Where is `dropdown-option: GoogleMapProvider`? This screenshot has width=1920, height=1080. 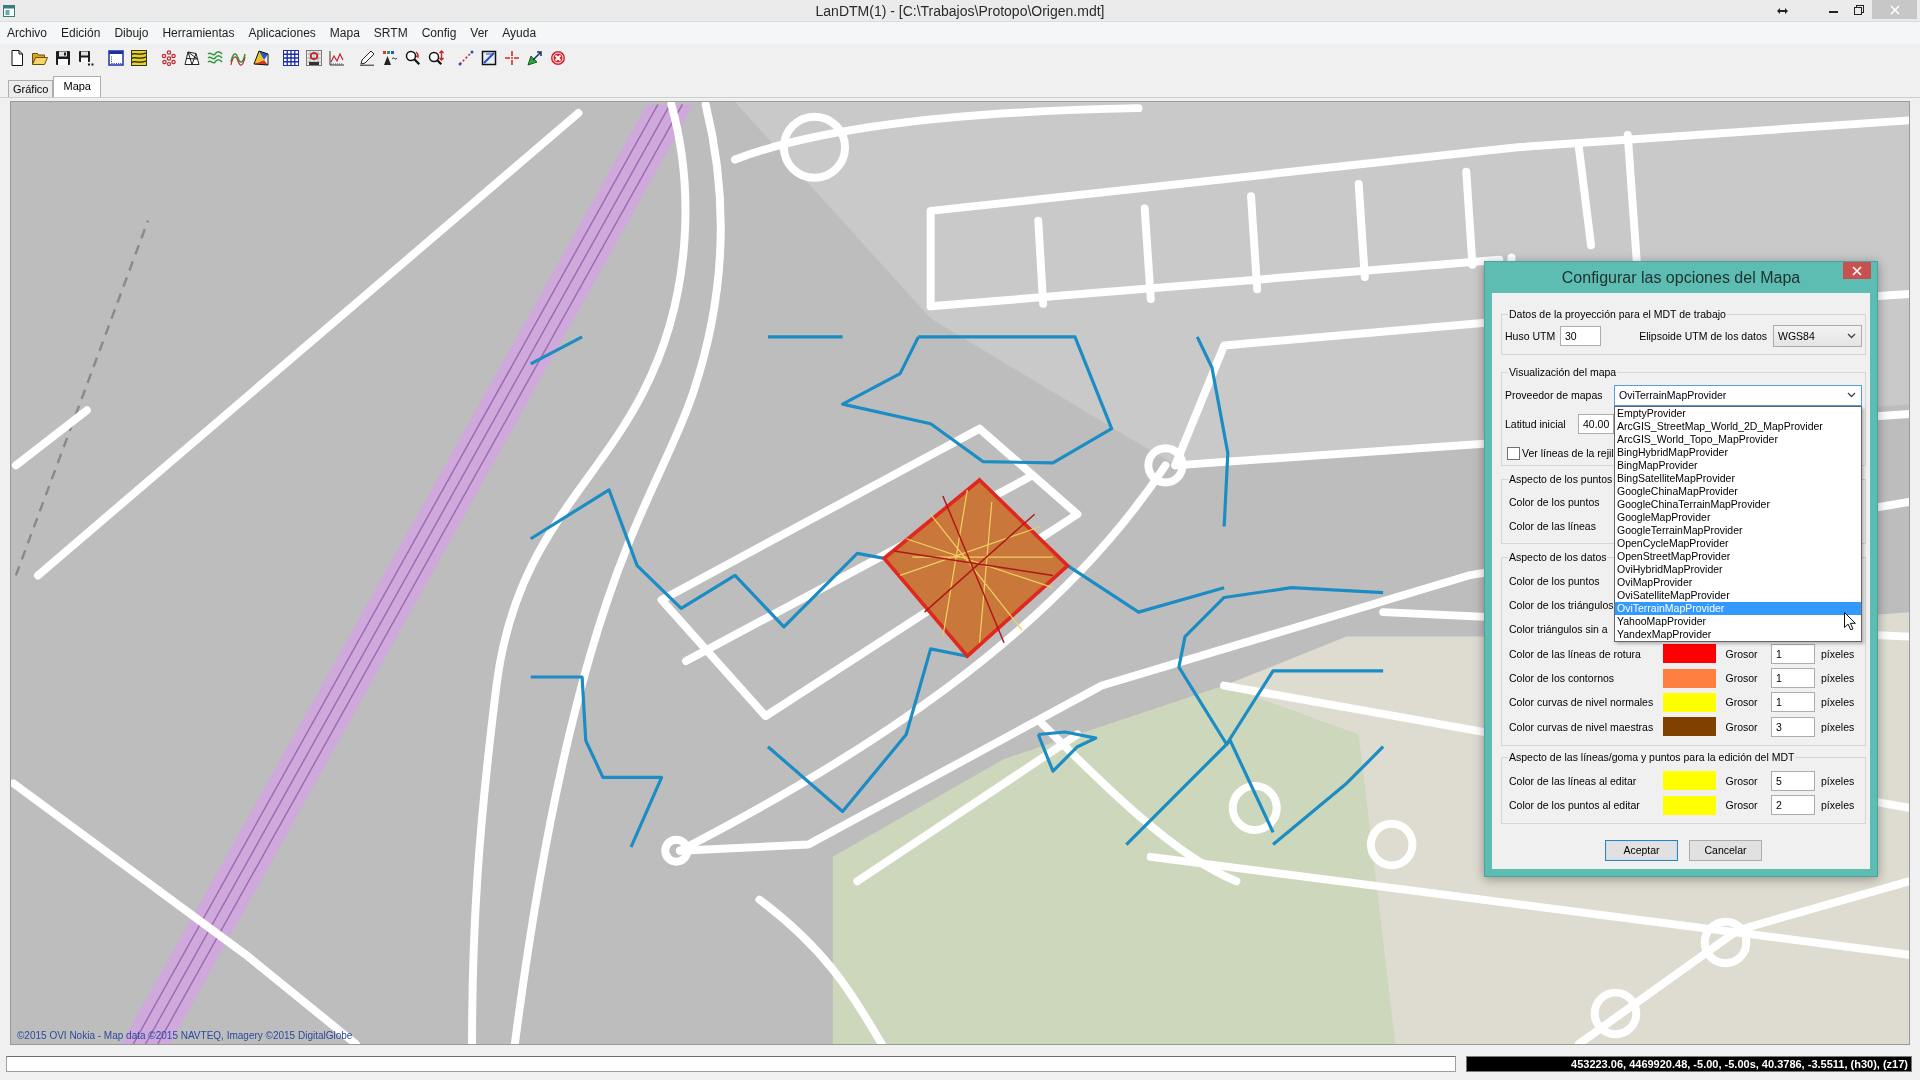 dropdown-option: GoogleMapProvider is located at coordinates (1738, 517).